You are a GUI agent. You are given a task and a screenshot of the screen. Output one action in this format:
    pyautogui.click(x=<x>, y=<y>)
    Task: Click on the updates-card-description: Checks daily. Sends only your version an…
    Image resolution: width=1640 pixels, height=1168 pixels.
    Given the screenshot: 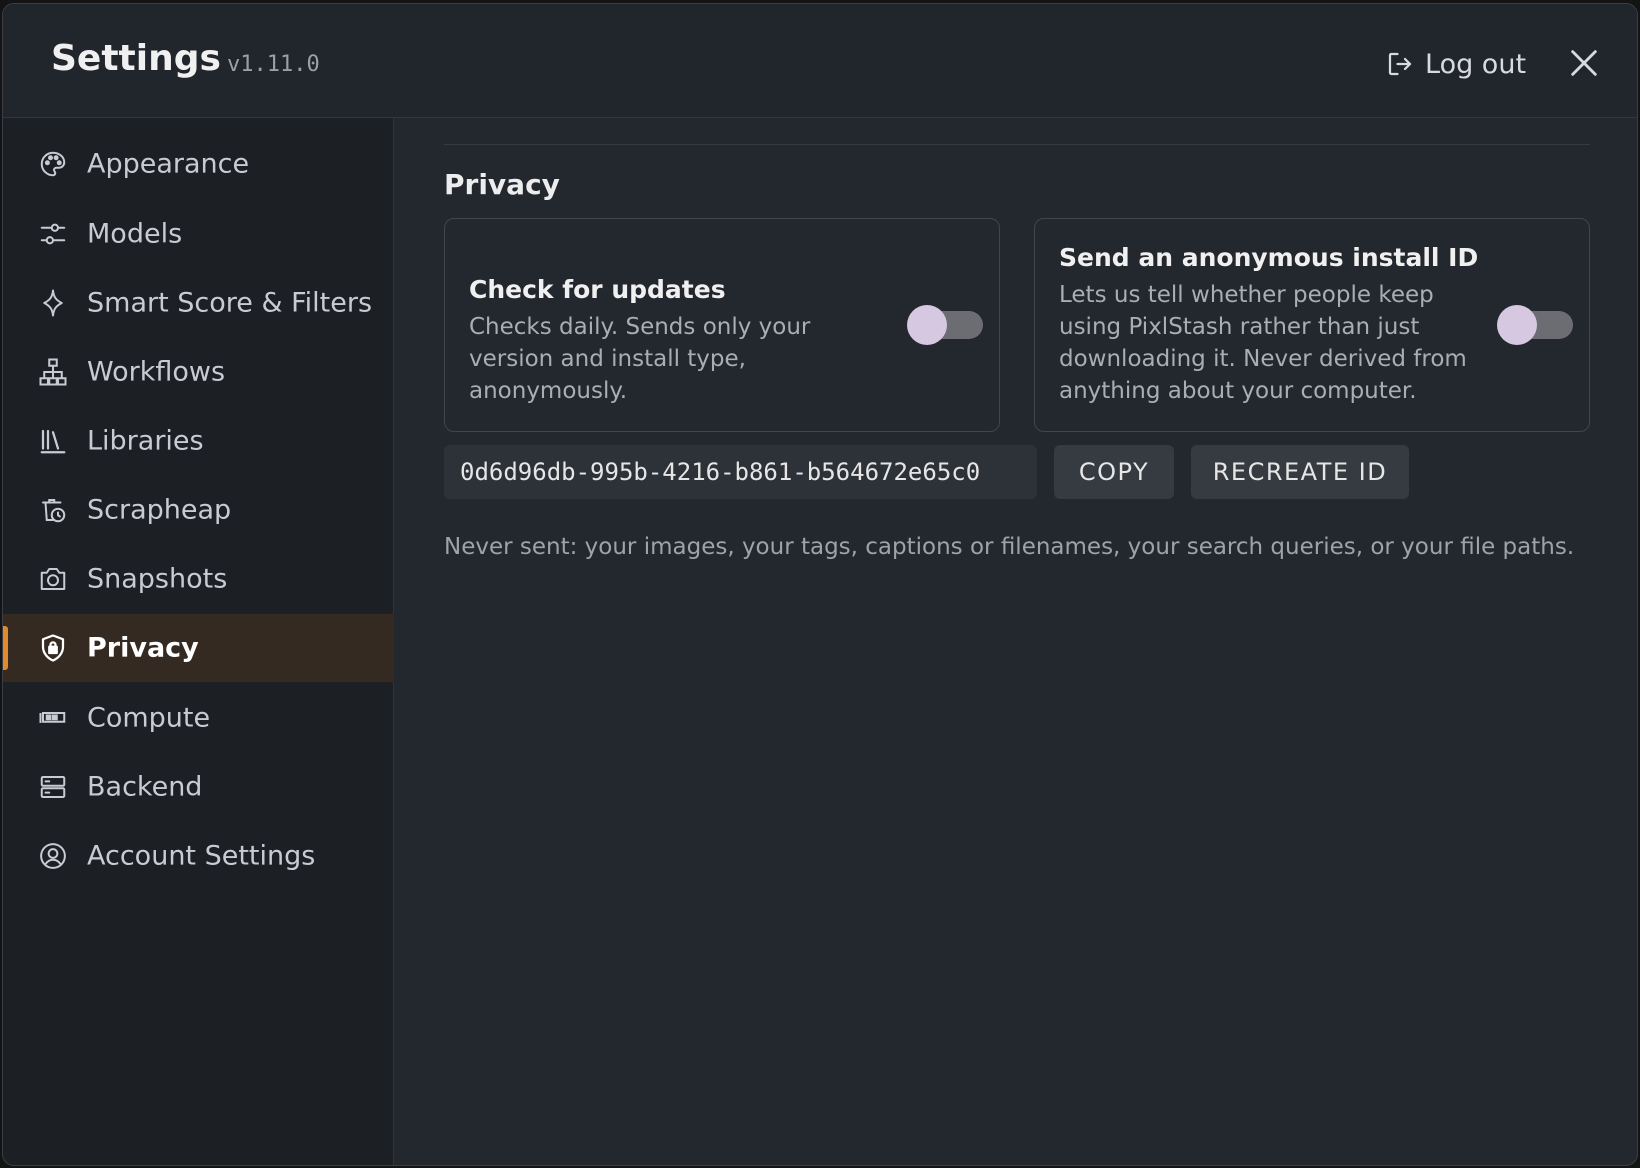 What is the action you would take?
    pyautogui.click(x=640, y=359)
    